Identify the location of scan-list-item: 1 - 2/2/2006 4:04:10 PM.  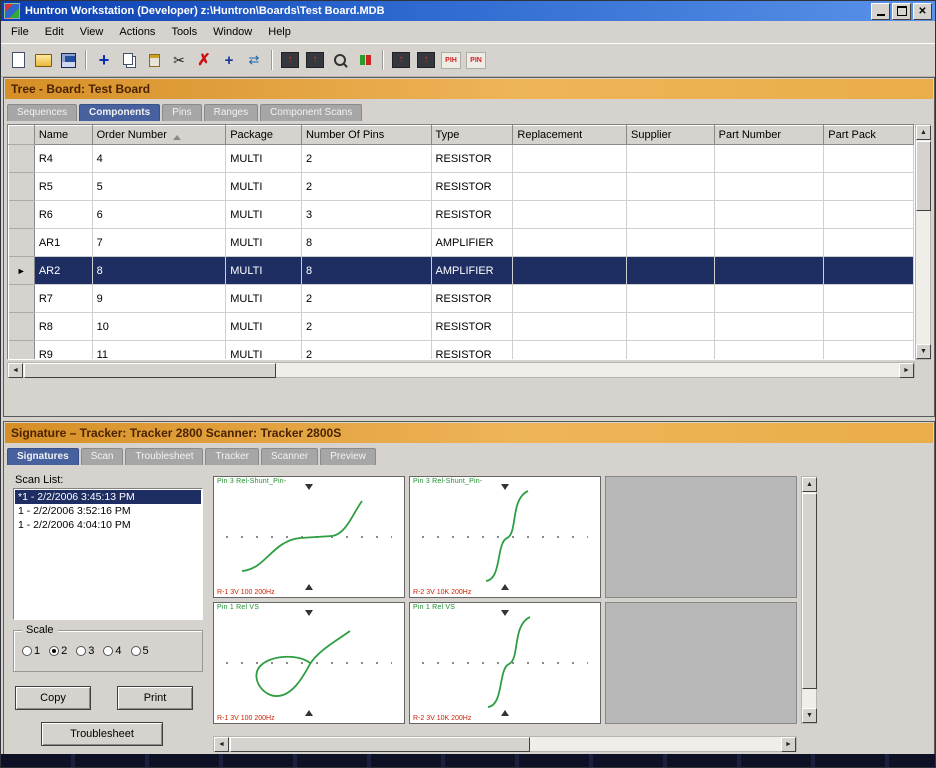
(108, 525).